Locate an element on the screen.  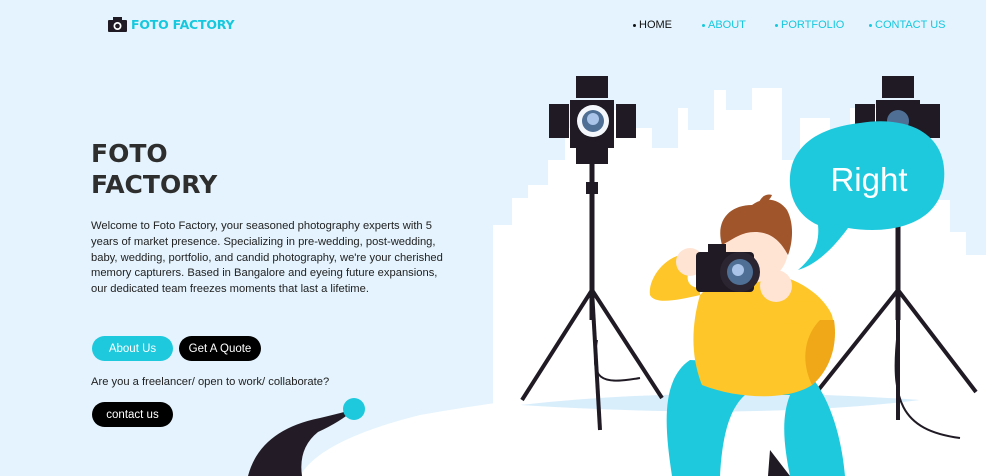
nav-contact-us: CONTACT US is located at coordinates (907, 25).